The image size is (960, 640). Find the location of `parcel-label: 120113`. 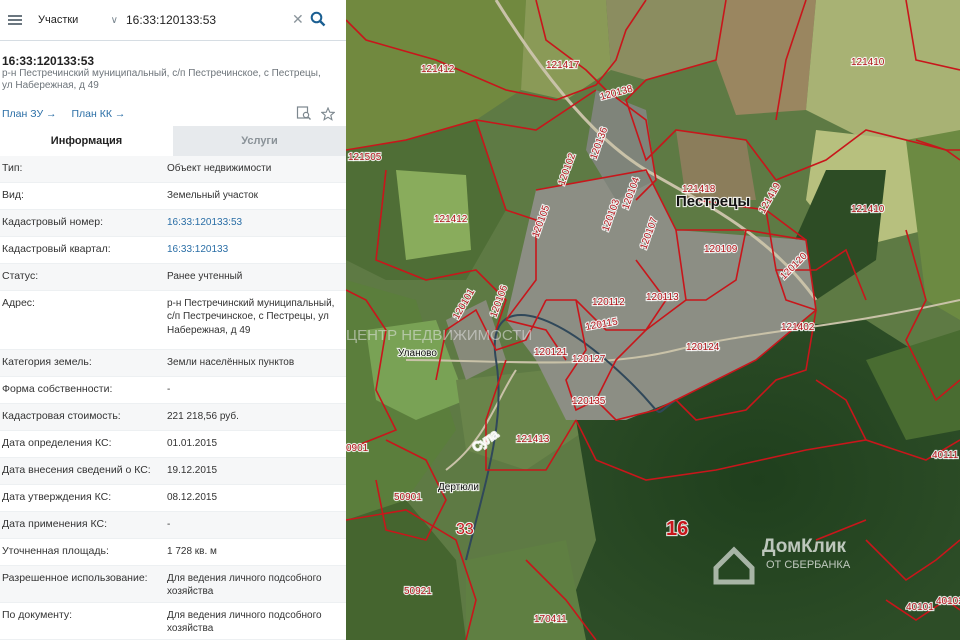

parcel-label: 120113 is located at coordinates (662, 297).